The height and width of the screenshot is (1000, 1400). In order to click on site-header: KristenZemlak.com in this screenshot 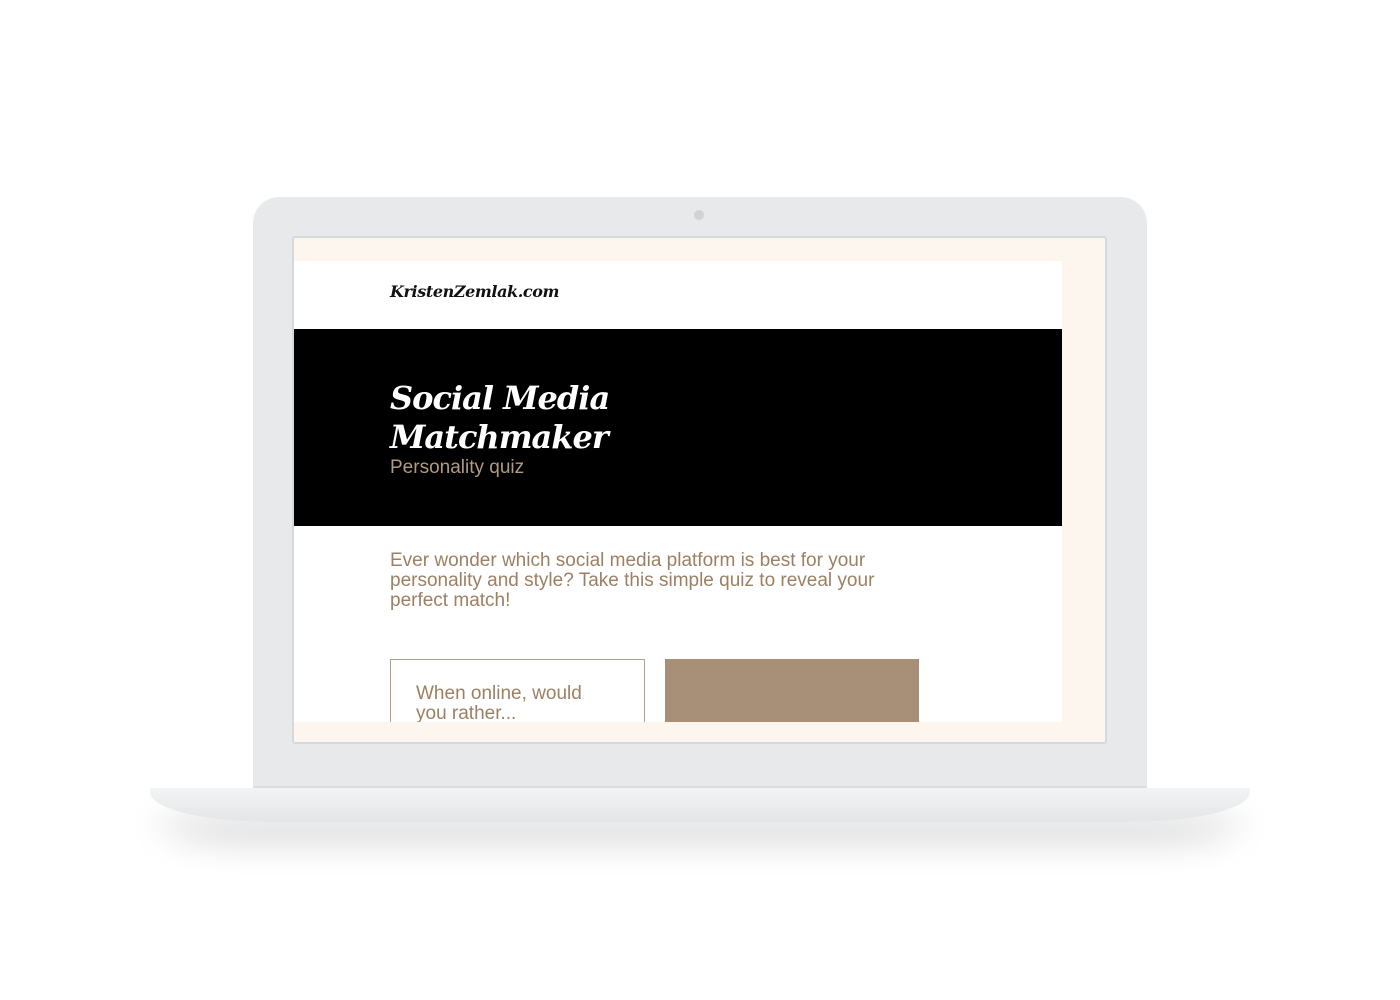, I will do `click(678, 295)`.